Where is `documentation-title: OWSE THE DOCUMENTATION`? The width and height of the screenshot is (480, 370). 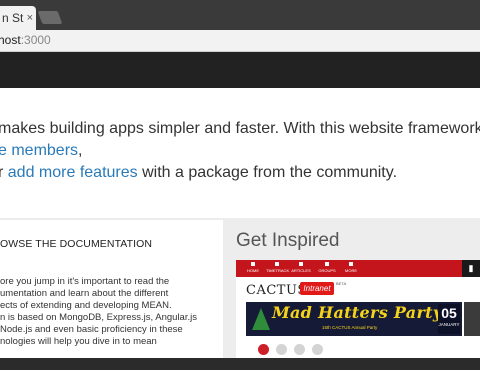
documentation-title: OWSE THE DOCUMENTATION is located at coordinates (76, 244).